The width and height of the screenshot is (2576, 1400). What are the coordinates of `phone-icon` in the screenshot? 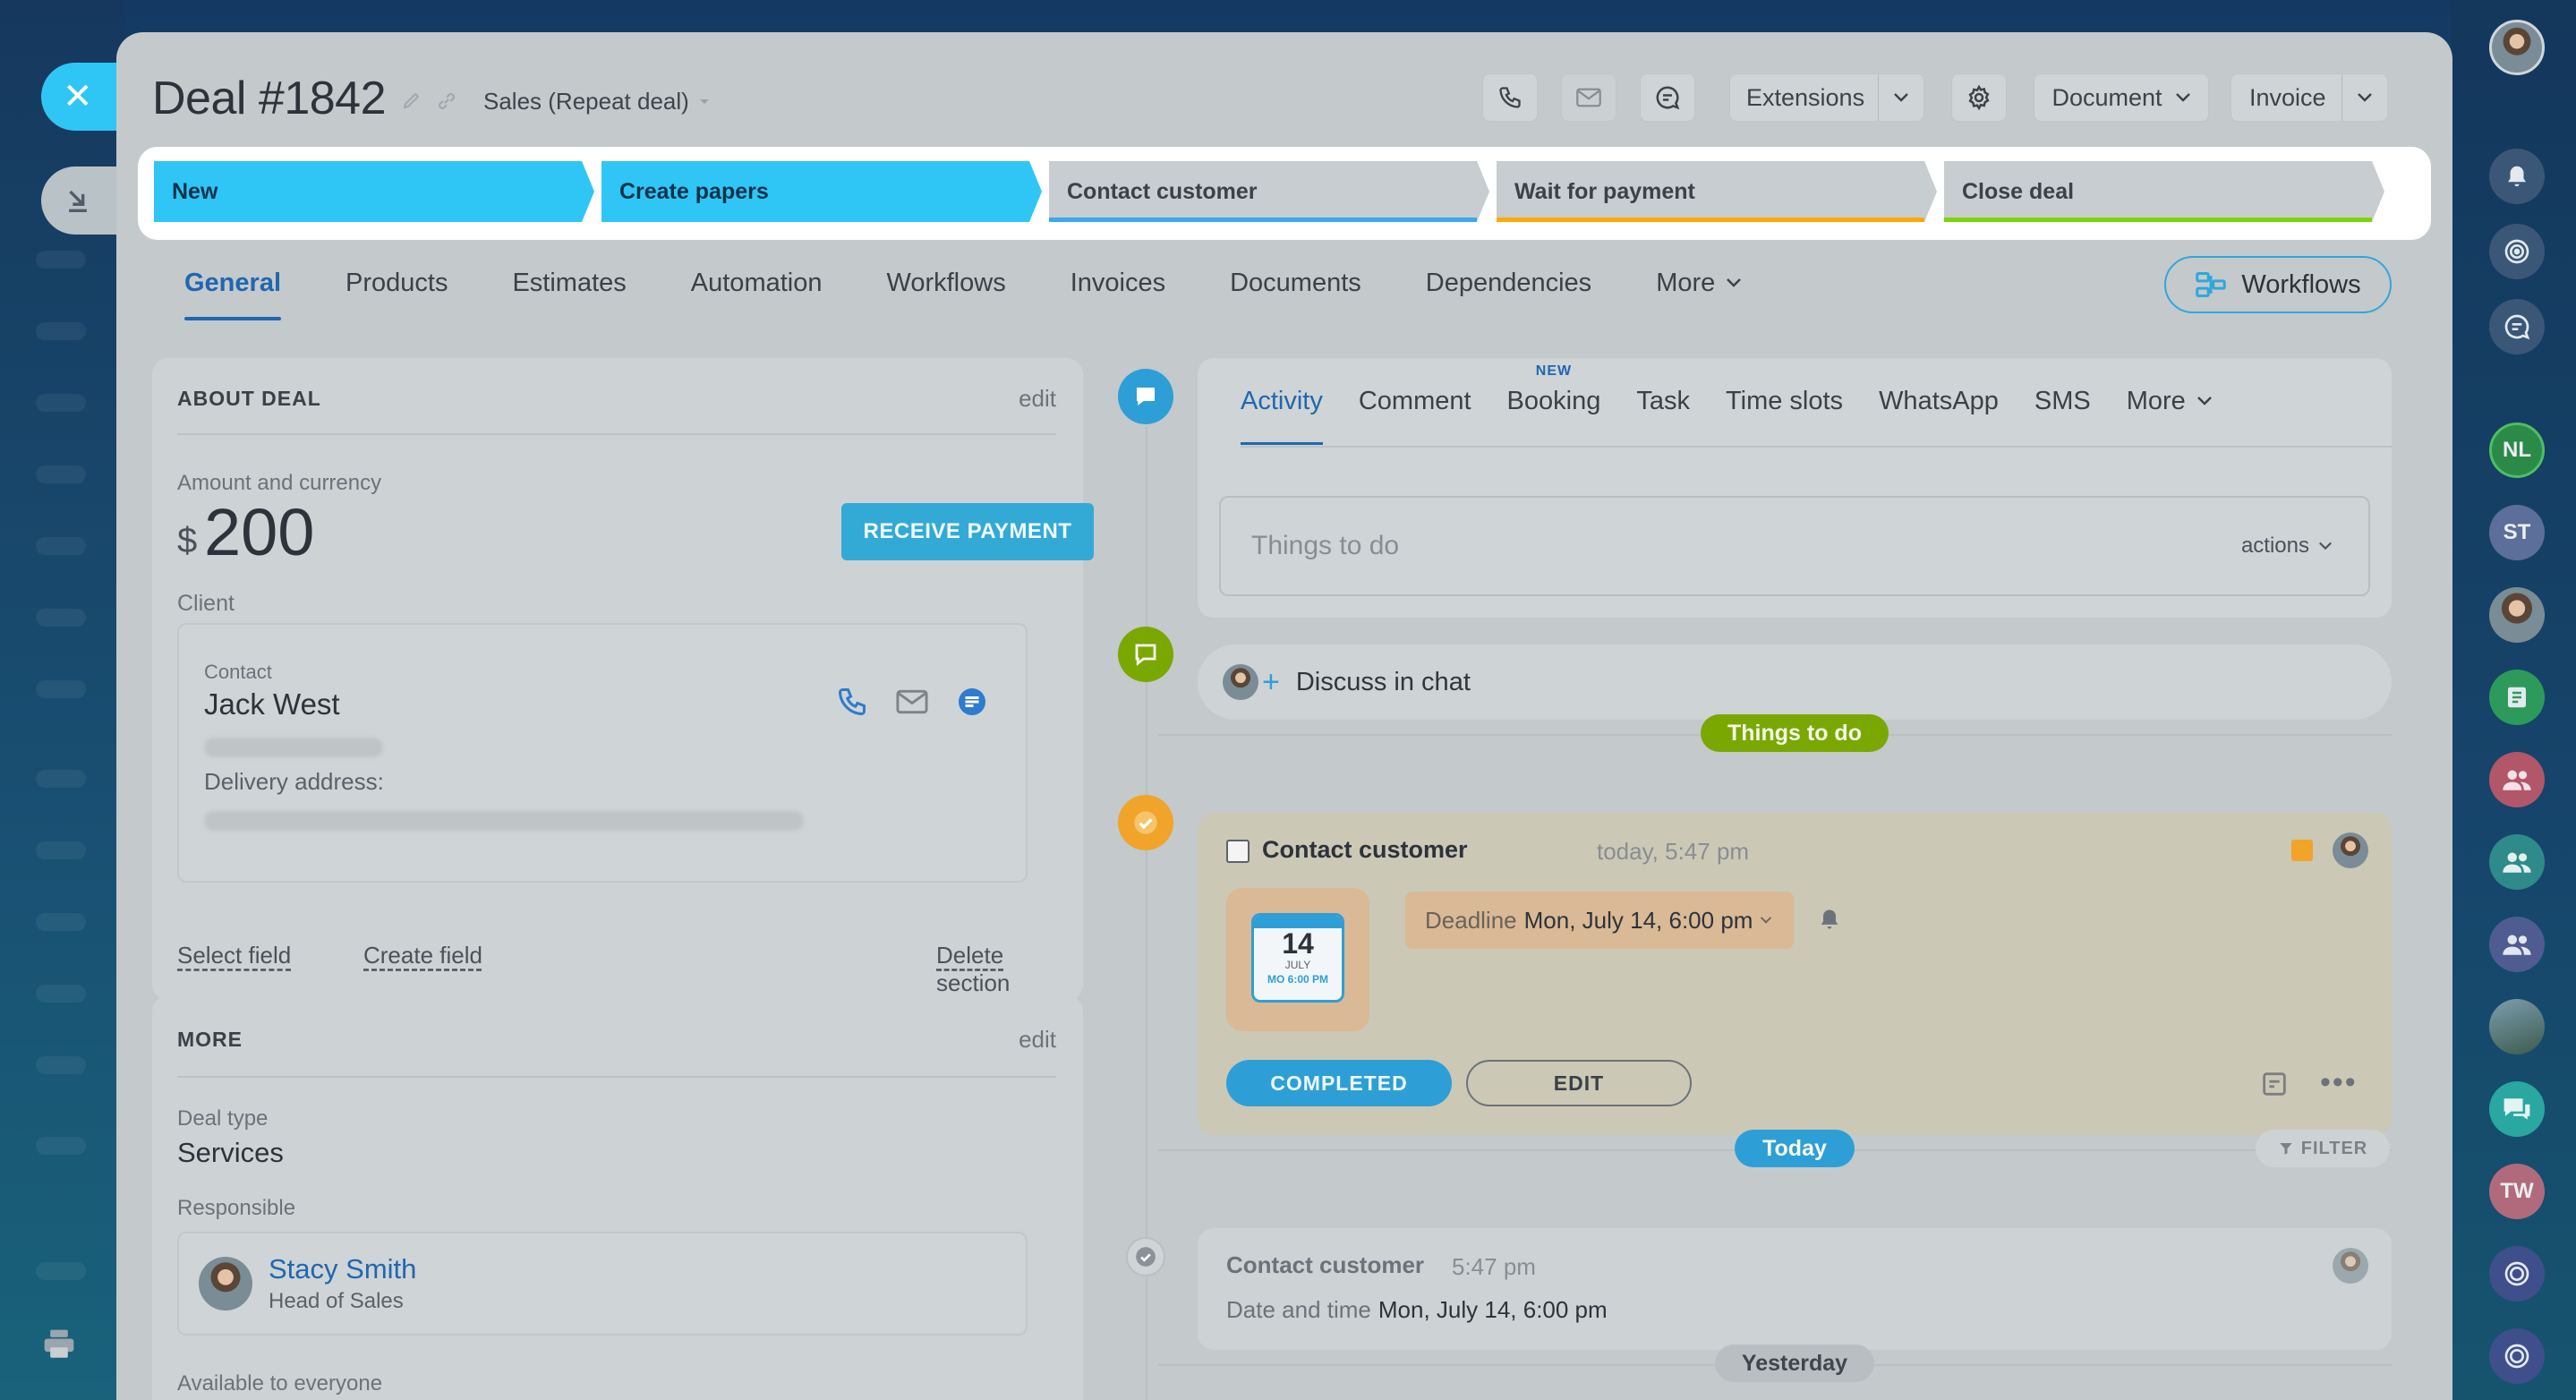 It's located at (852, 704).